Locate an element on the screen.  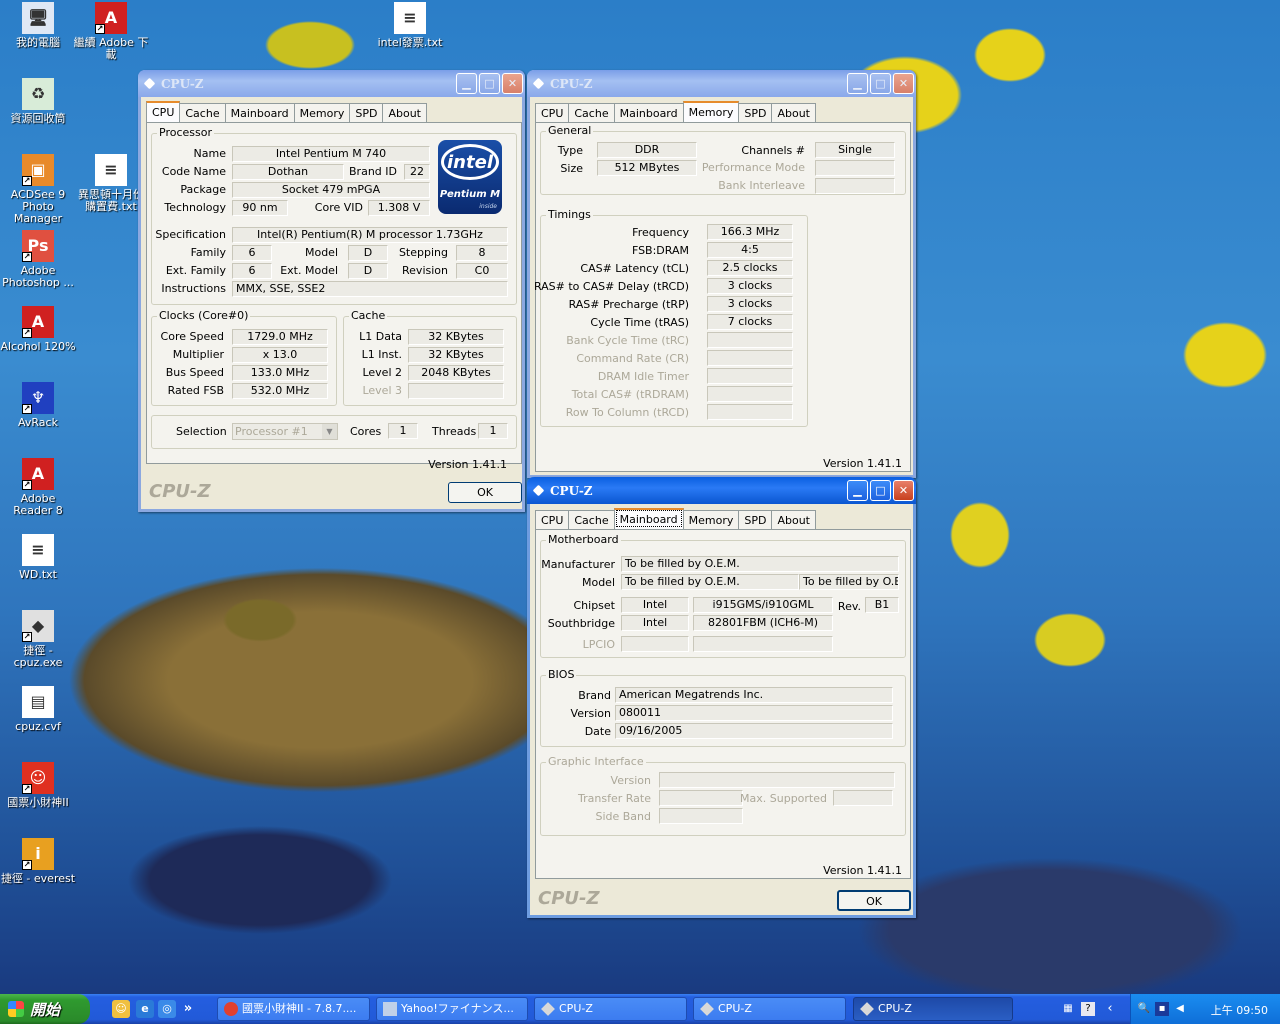
taskbar-button-4: CPU-Z is located at coordinates (769, 1009).